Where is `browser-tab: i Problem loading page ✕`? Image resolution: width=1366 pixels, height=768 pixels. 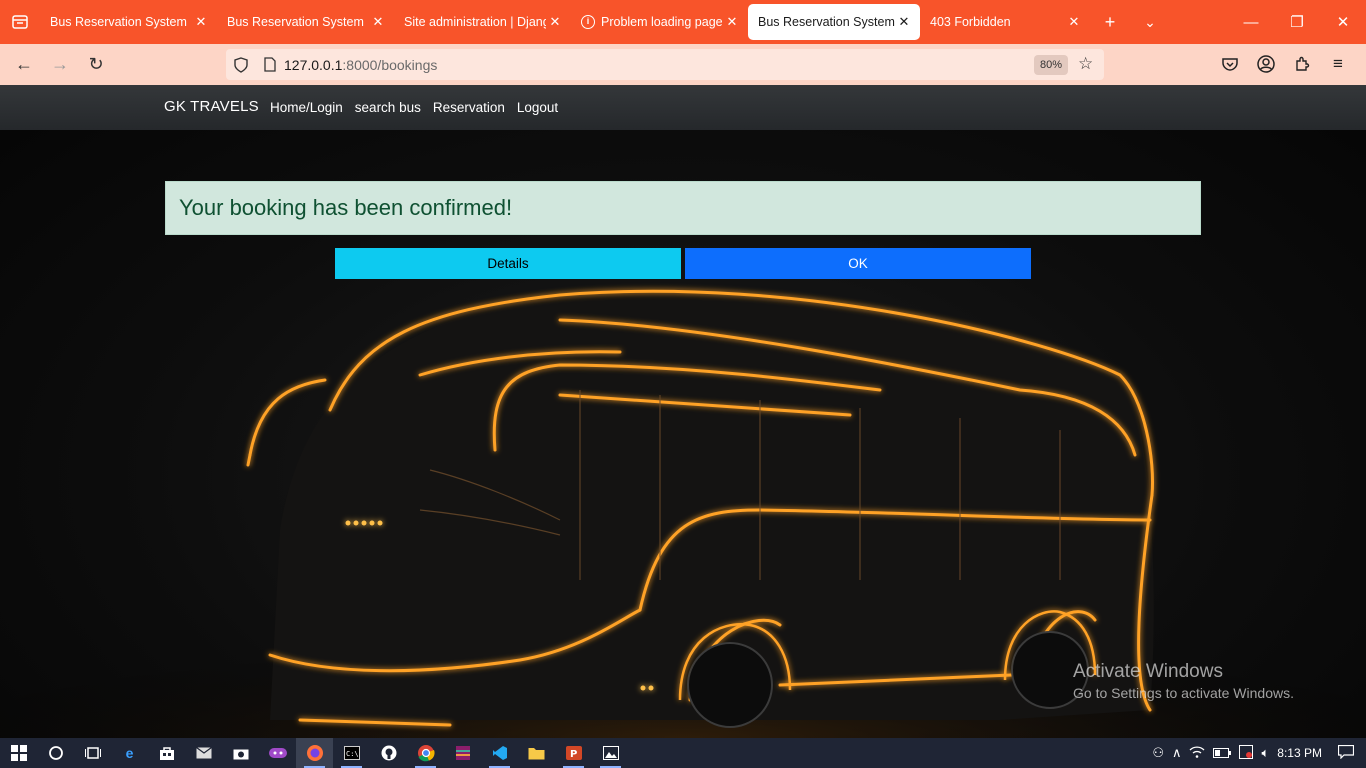
browser-tab: i Problem loading page ✕ is located at coordinates (659, 22).